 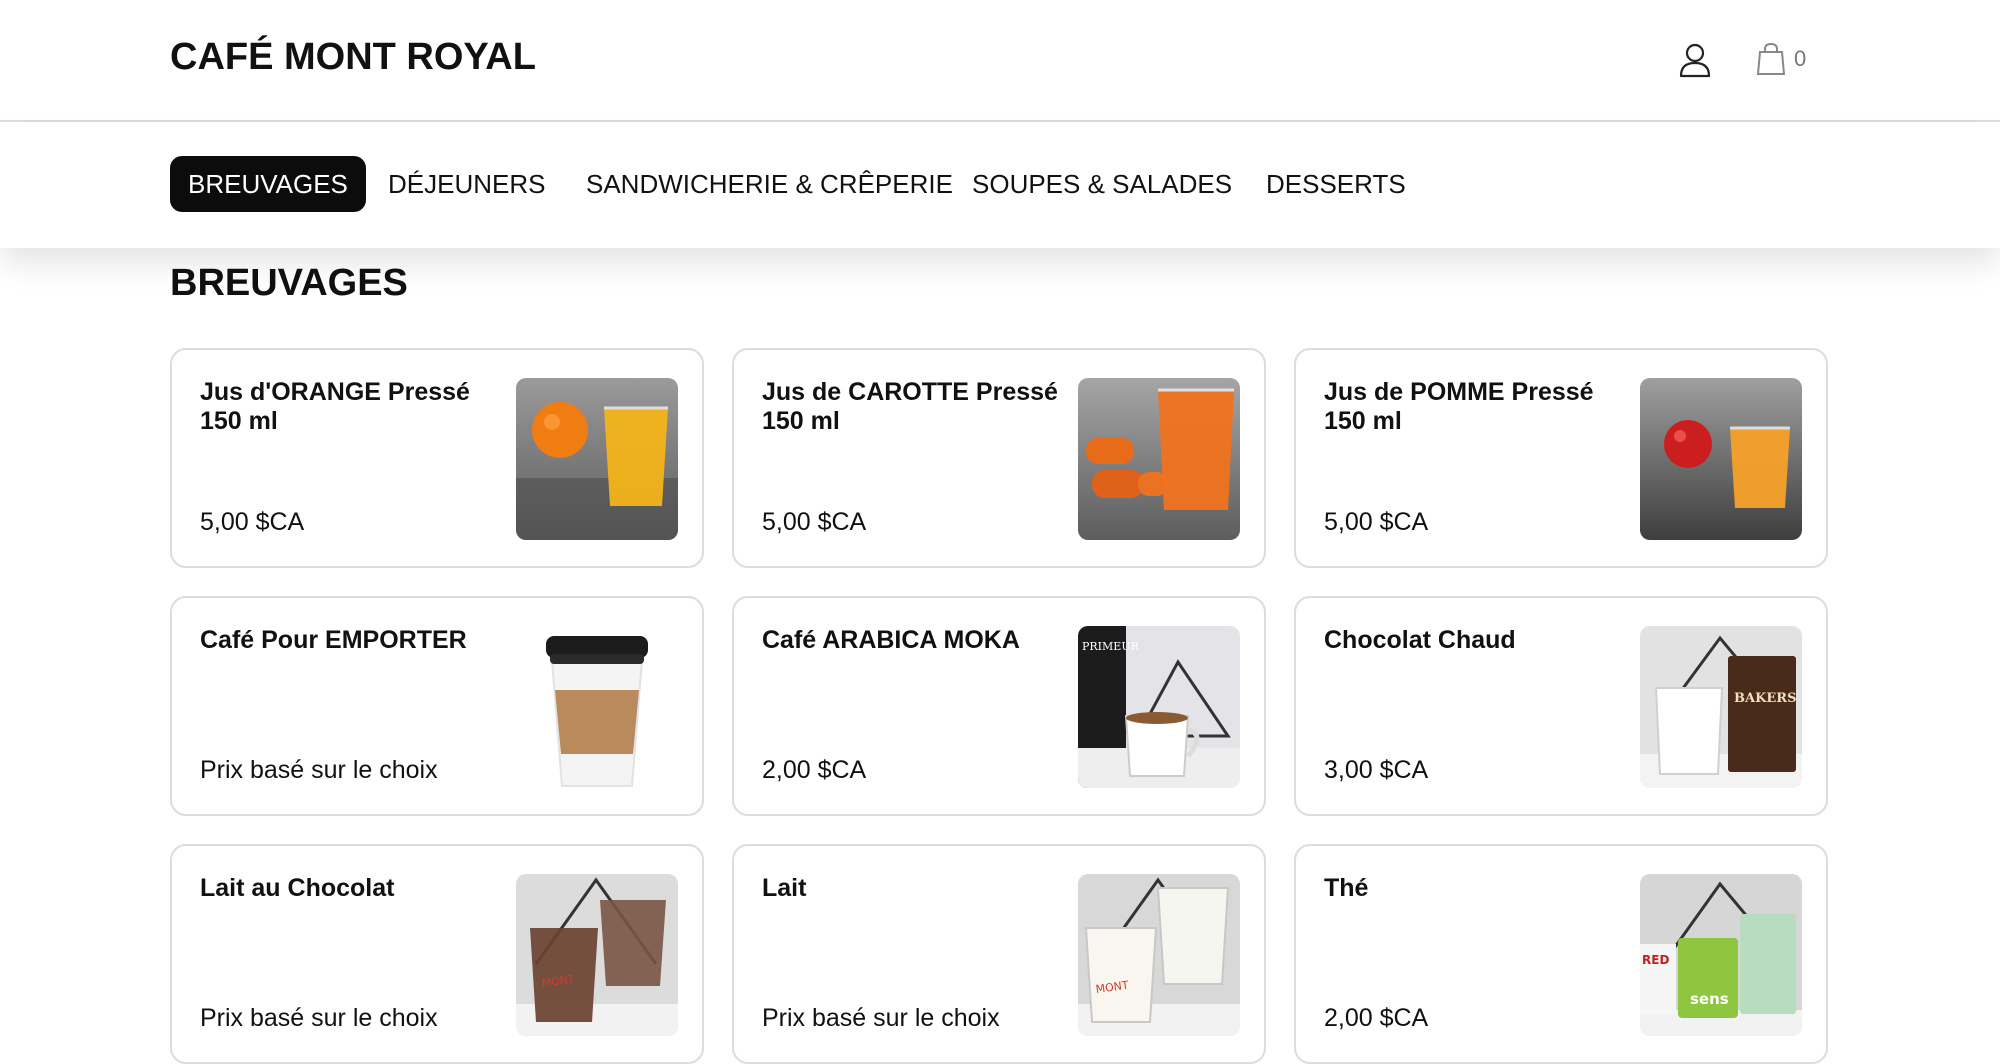 What do you see at coordinates (1561, 706) in the screenshot?
I see `product-card: Chocolat Chaud 3,00 $CA BAKERS` at bounding box center [1561, 706].